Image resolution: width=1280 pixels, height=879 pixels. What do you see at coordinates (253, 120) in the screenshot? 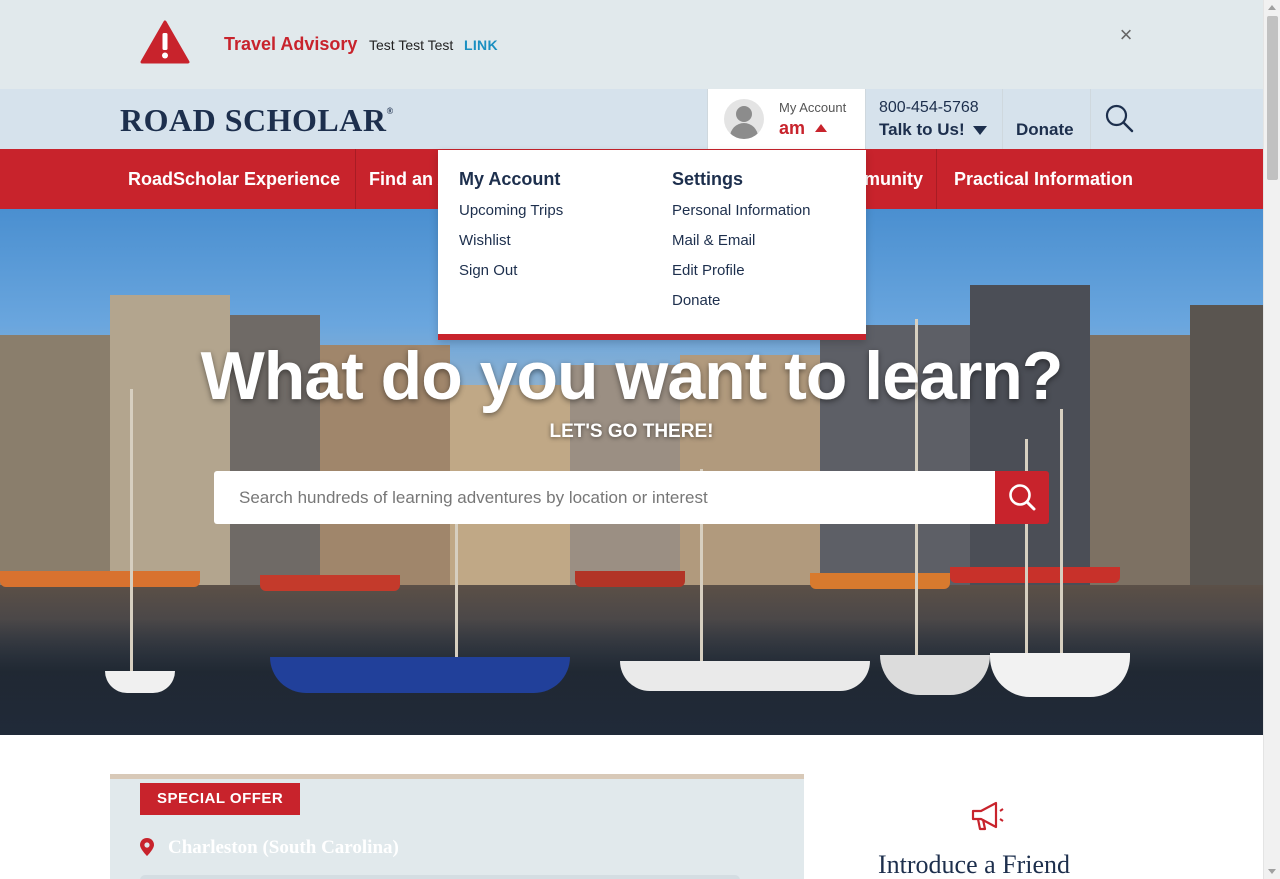
I see `logo-text: ROAD SCHOLAR` at bounding box center [253, 120].